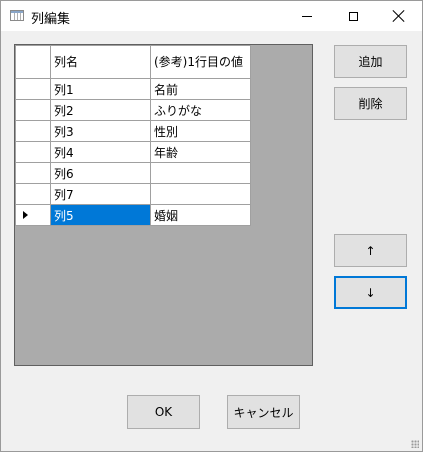  I want to click on table-row-selected: 列5 婚姻, so click(133, 215).